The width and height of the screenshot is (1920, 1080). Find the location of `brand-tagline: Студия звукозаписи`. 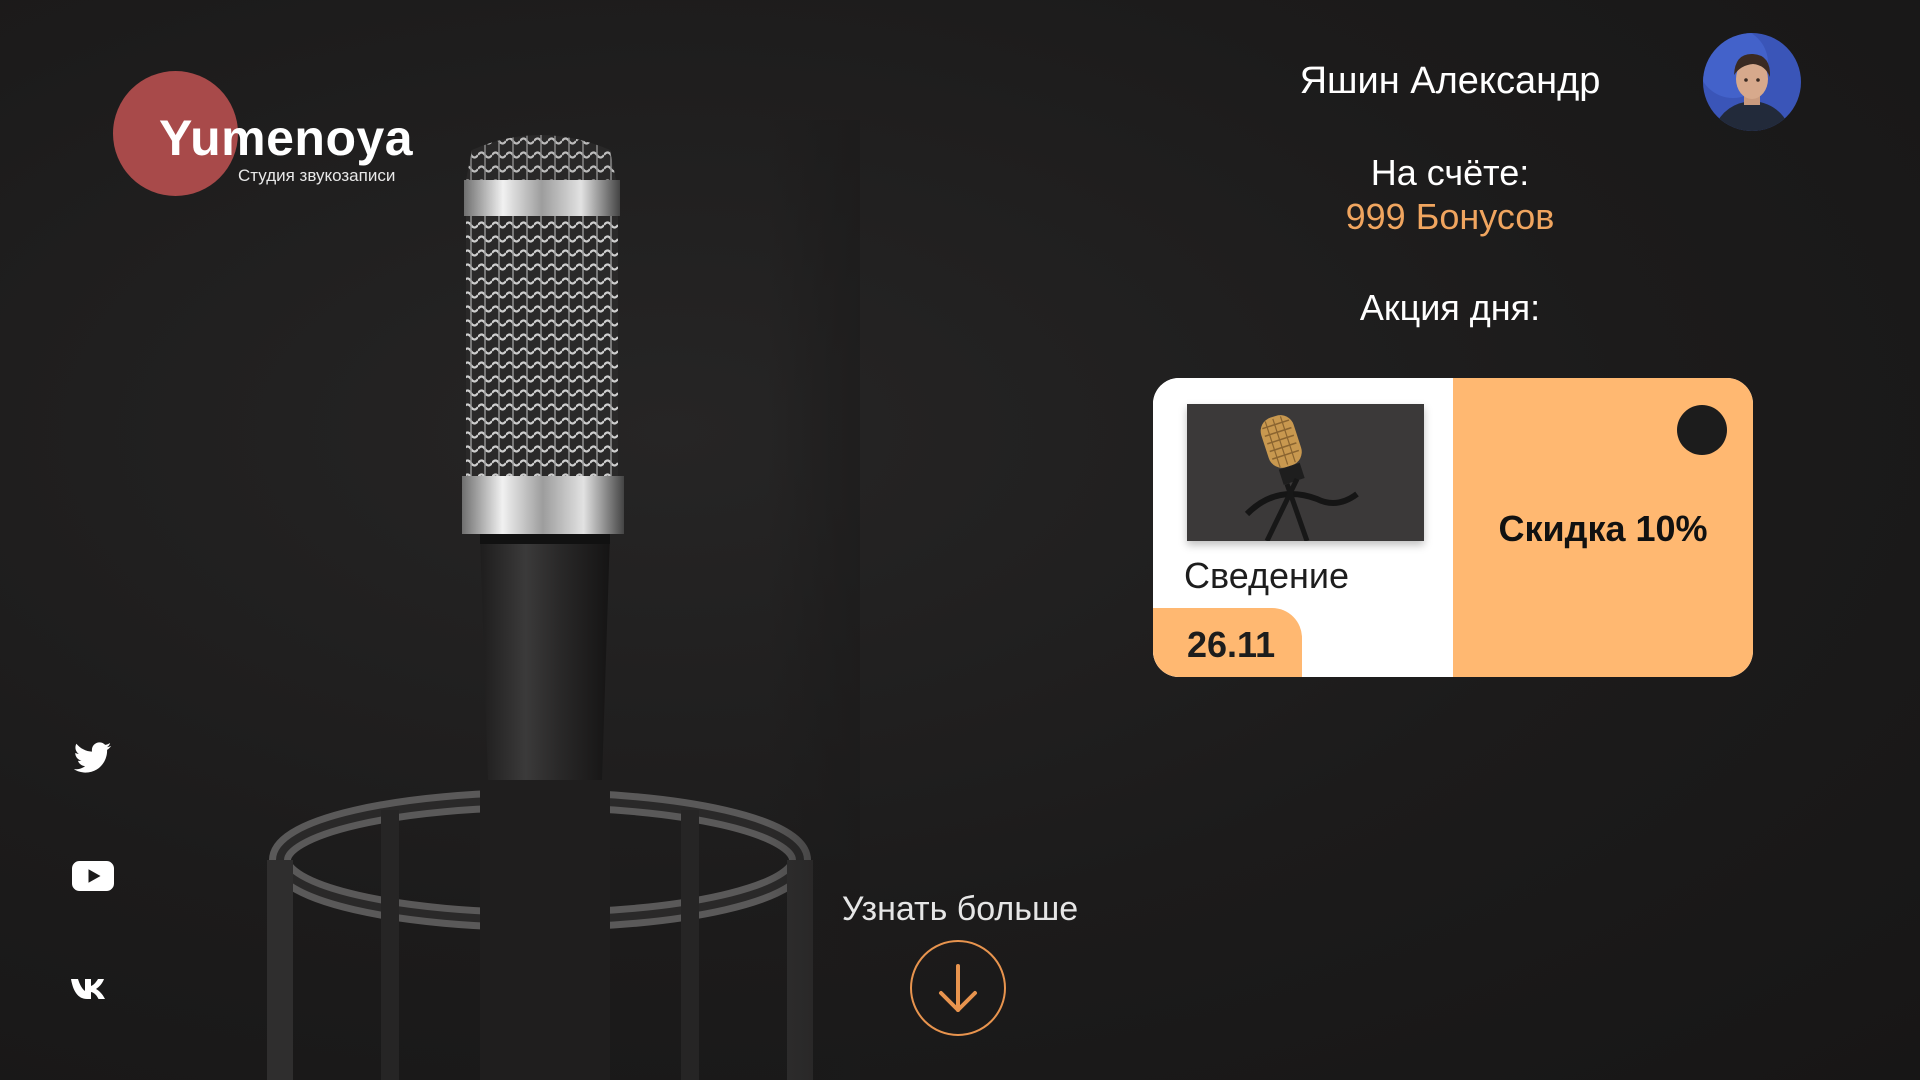

brand-tagline: Студия звукозаписи is located at coordinates (317, 175).